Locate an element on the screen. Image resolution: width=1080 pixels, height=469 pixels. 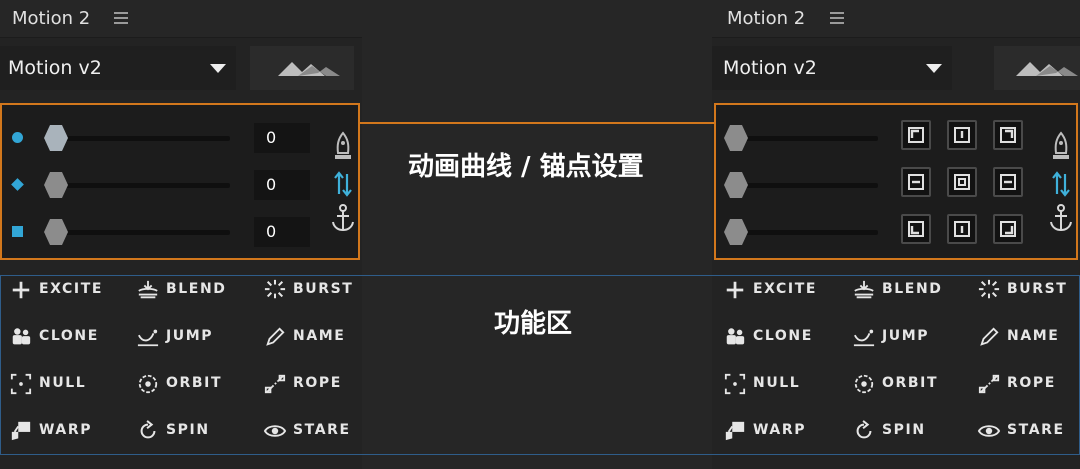
anchor-center-button is located at coordinates (962, 182).